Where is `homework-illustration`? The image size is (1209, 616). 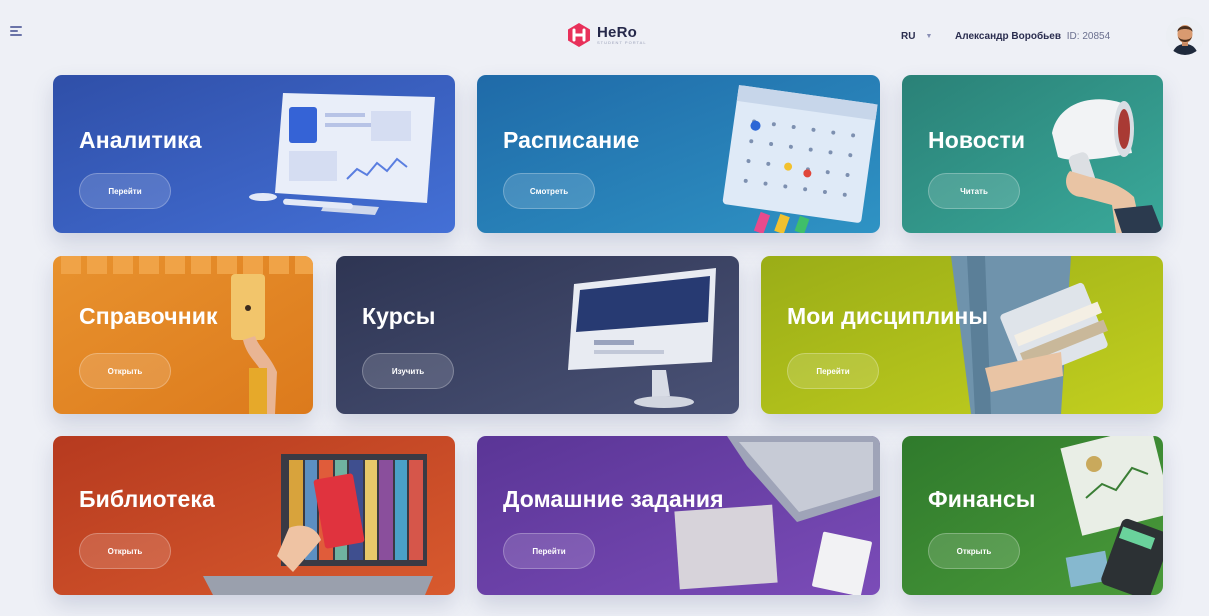
homework-illustration is located at coordinates (678, 515).